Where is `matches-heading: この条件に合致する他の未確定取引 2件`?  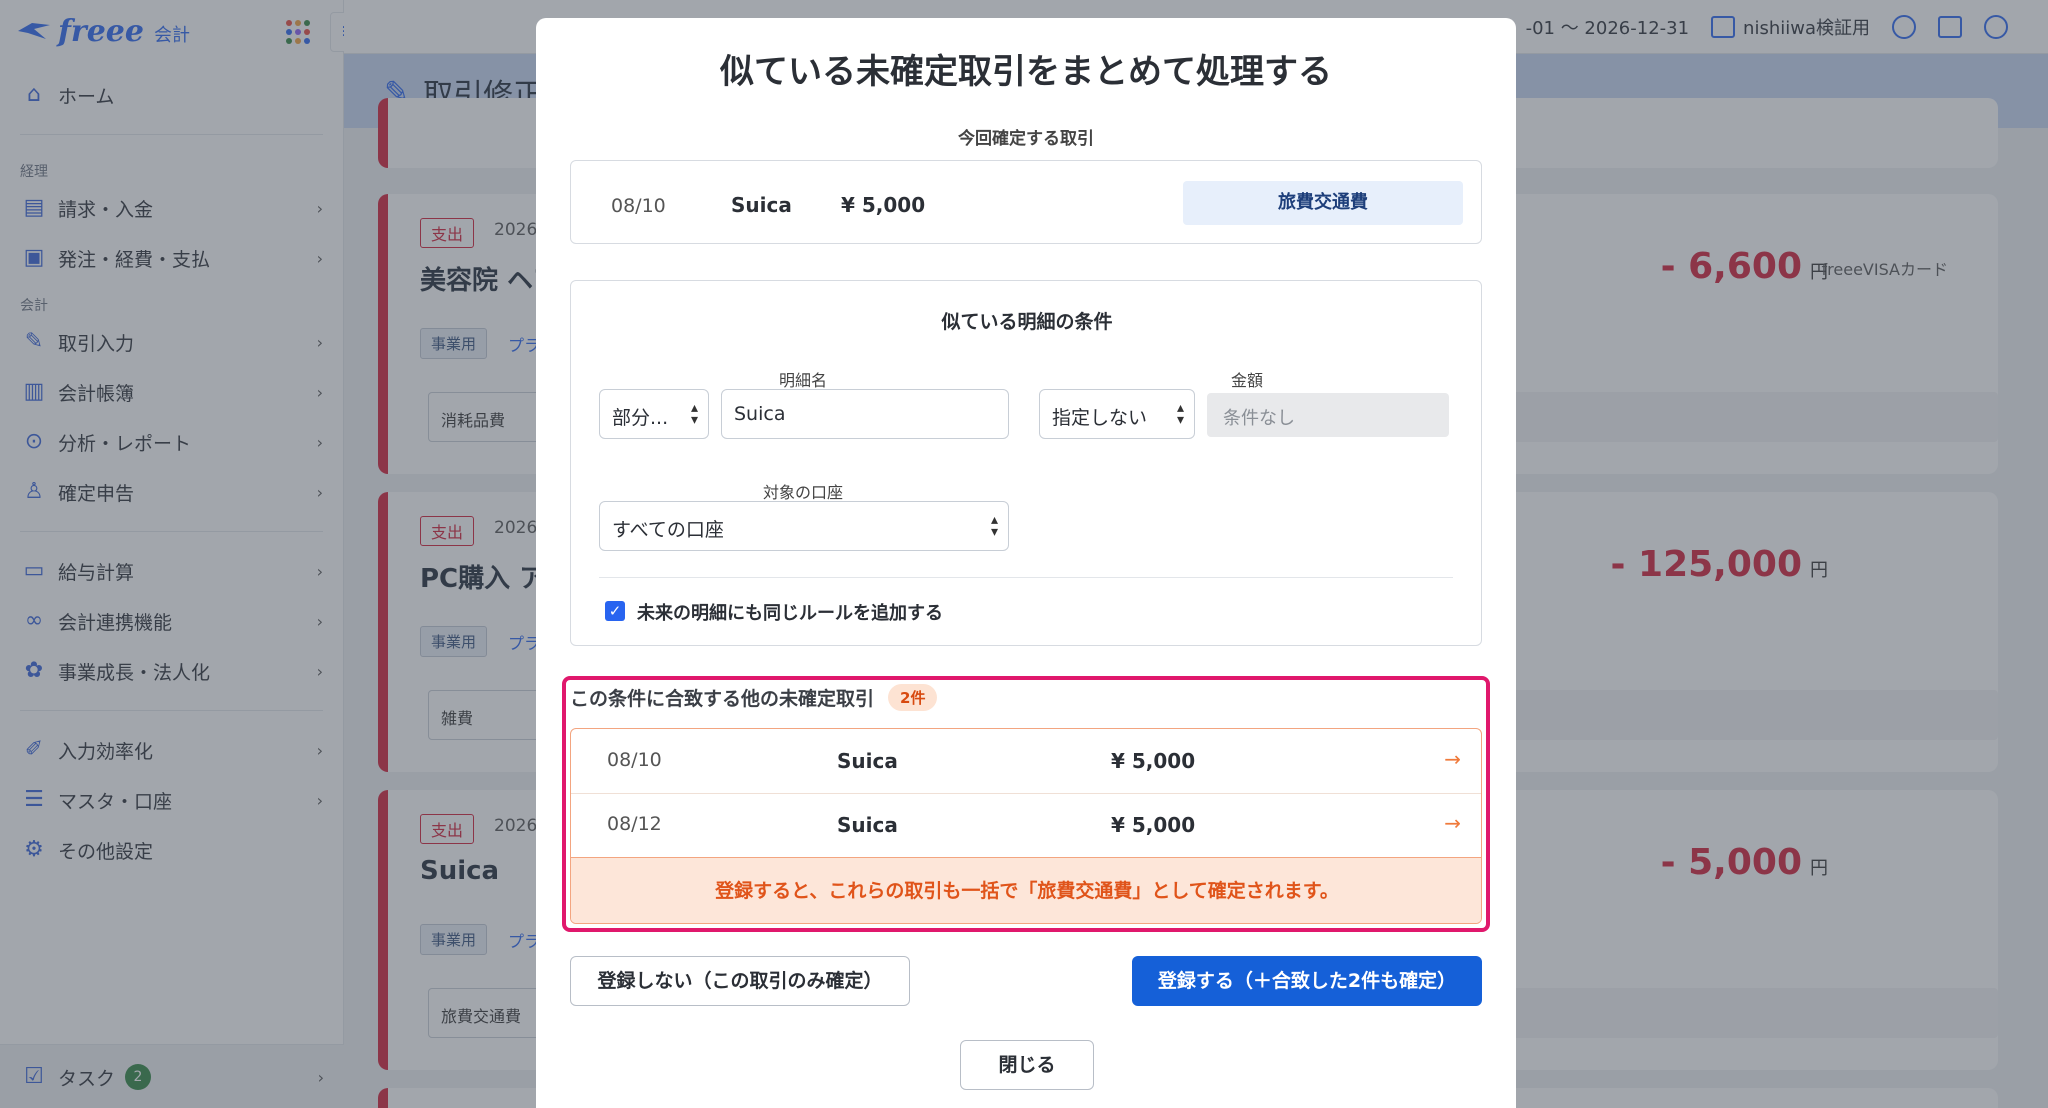
matches-heading: この条件に合致する他の未確定取引 2件 is located at coordinates (754, 697).